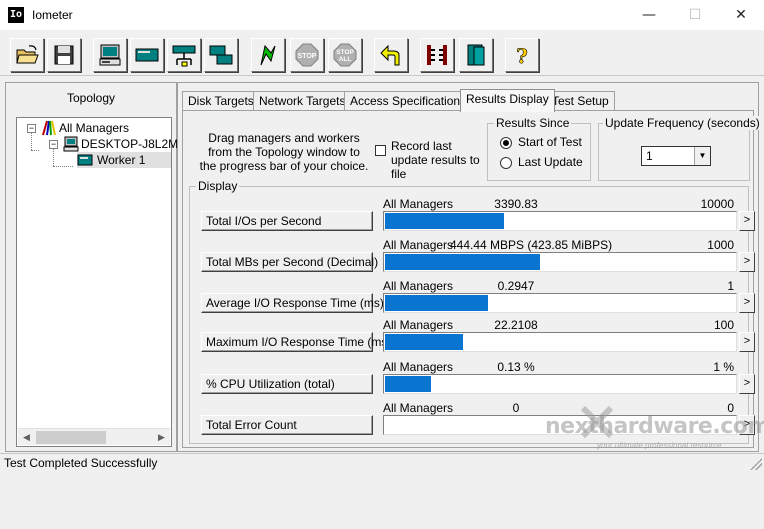  I want to click on tab-disk-targets: Disk Targets, so click(221, 101).